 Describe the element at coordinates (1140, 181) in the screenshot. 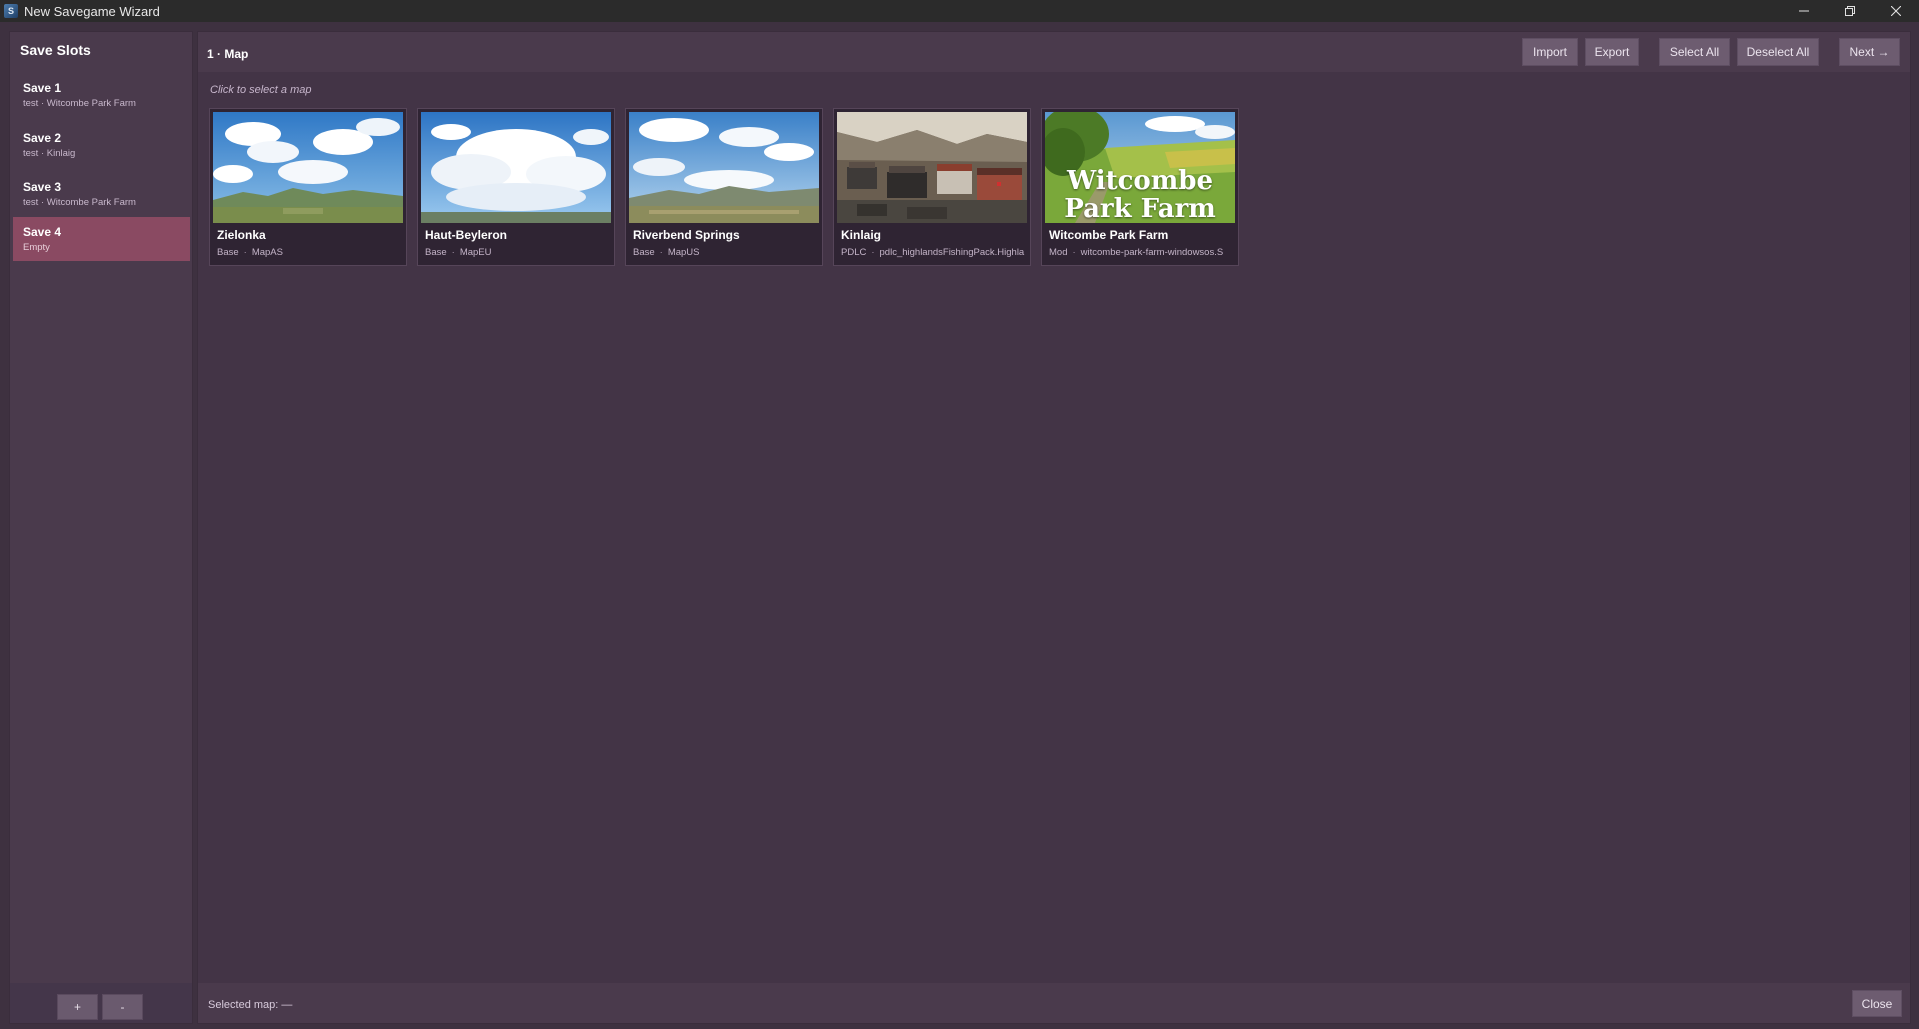

I see `thumbnail-text: Witcombe` at that location.